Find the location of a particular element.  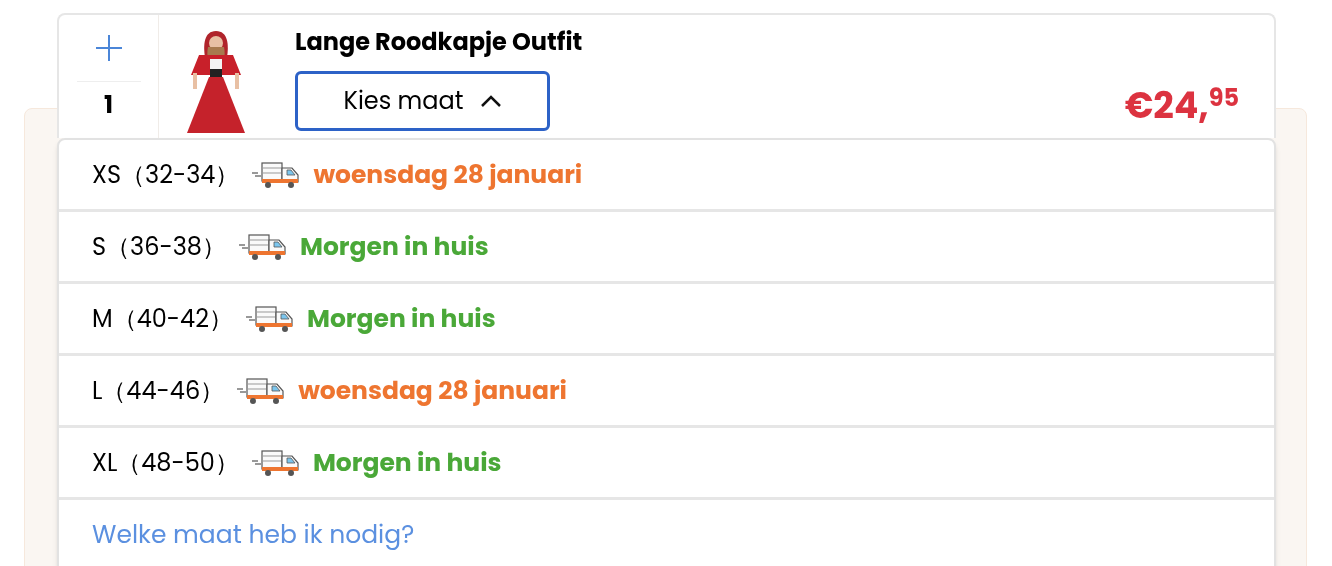

size-label: S（36-38） is located at coordinates (159, 246).